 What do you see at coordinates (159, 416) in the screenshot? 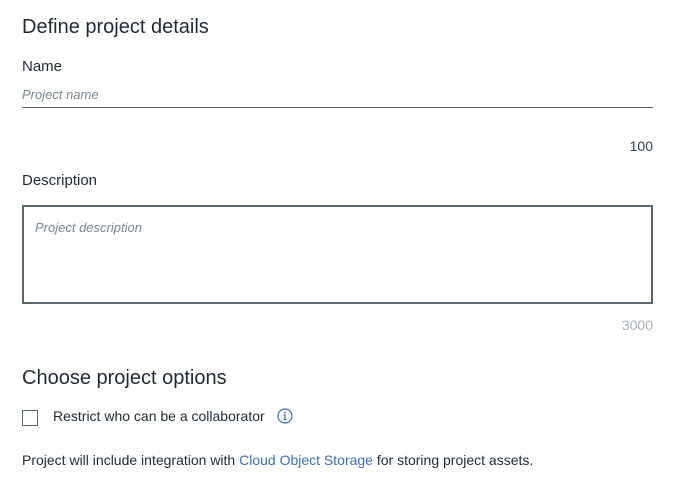
I see `restrict-collaborator-label: Restrict who can be a collaborator` at bounding box center [159, 416].